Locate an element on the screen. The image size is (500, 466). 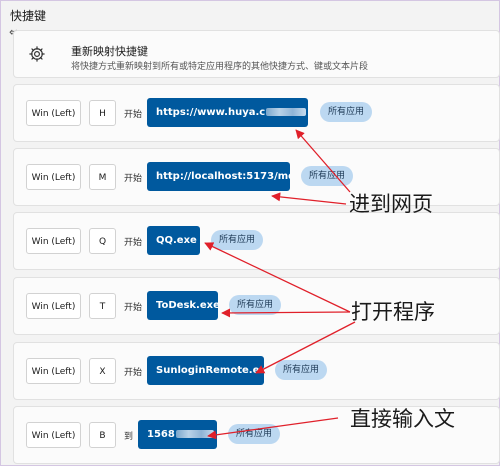
target-value: QQ.exe is located at coordinates (173, 240).